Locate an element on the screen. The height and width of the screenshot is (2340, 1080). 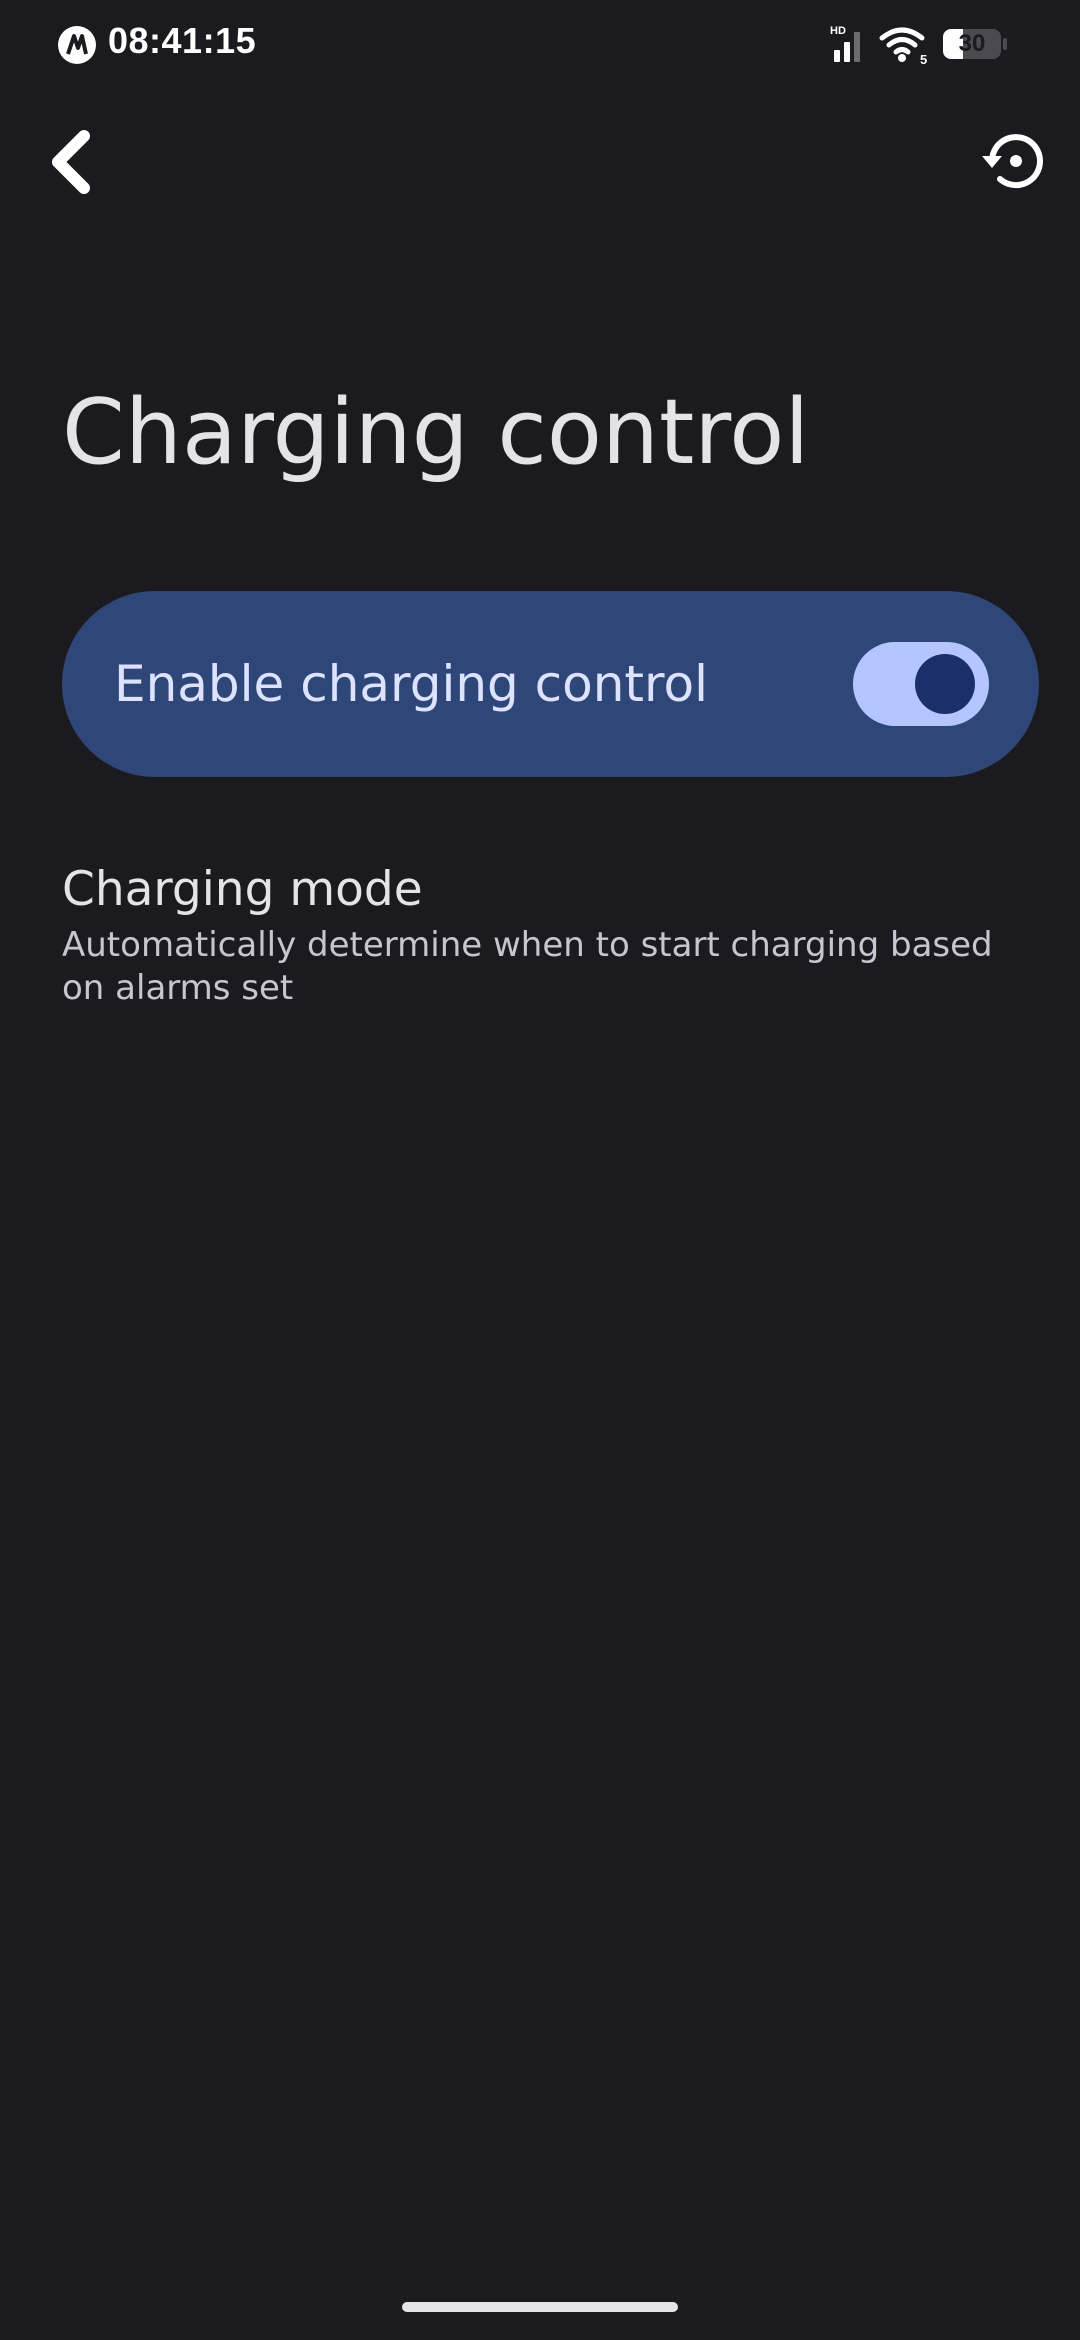
chevron-left-icon is located at coordinates (71, 162).